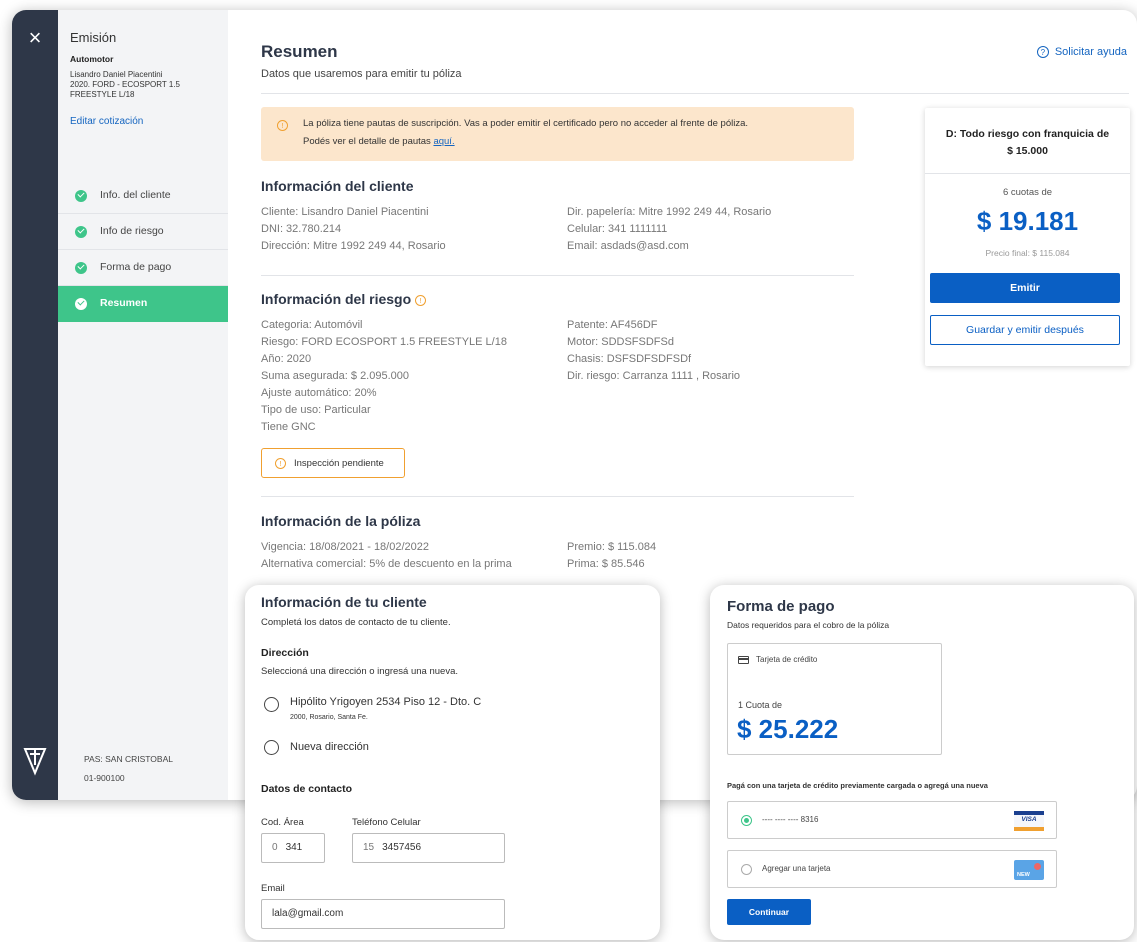 The width and height of the screenshot is (1137, 942). What do you see at coordinates (132, 231) in the screenshot?
I see `step-label: Info de riesgo` at bounding box center [132, 231].